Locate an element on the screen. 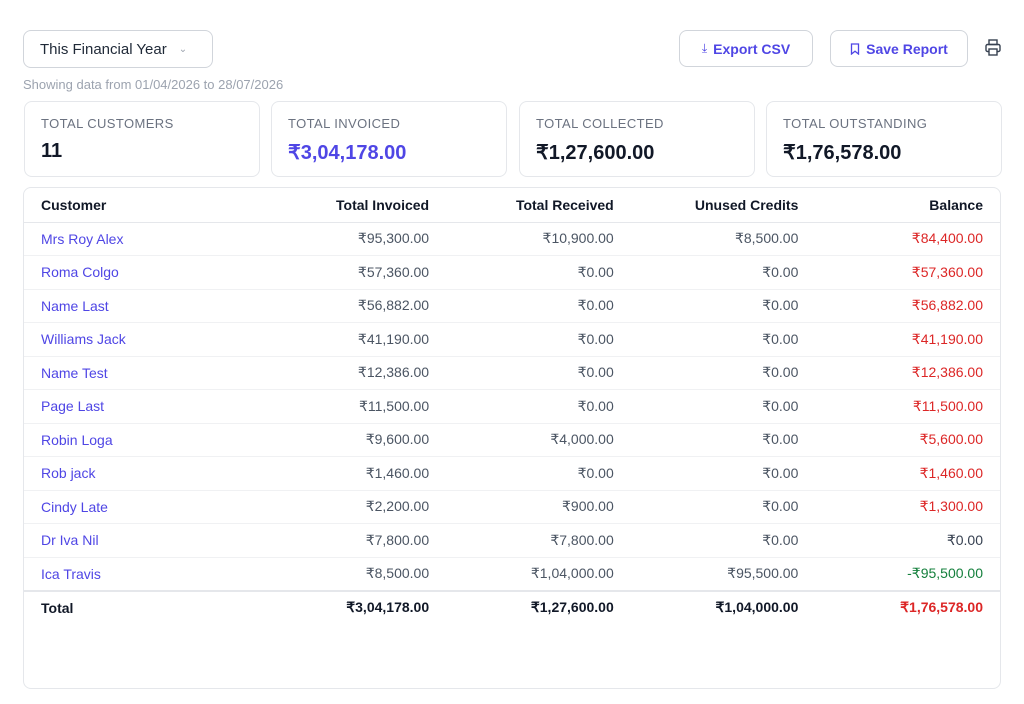 The image size is (1024, 704). total-credits: ₹1,04,000.00 is located at coordinates (706, 606).